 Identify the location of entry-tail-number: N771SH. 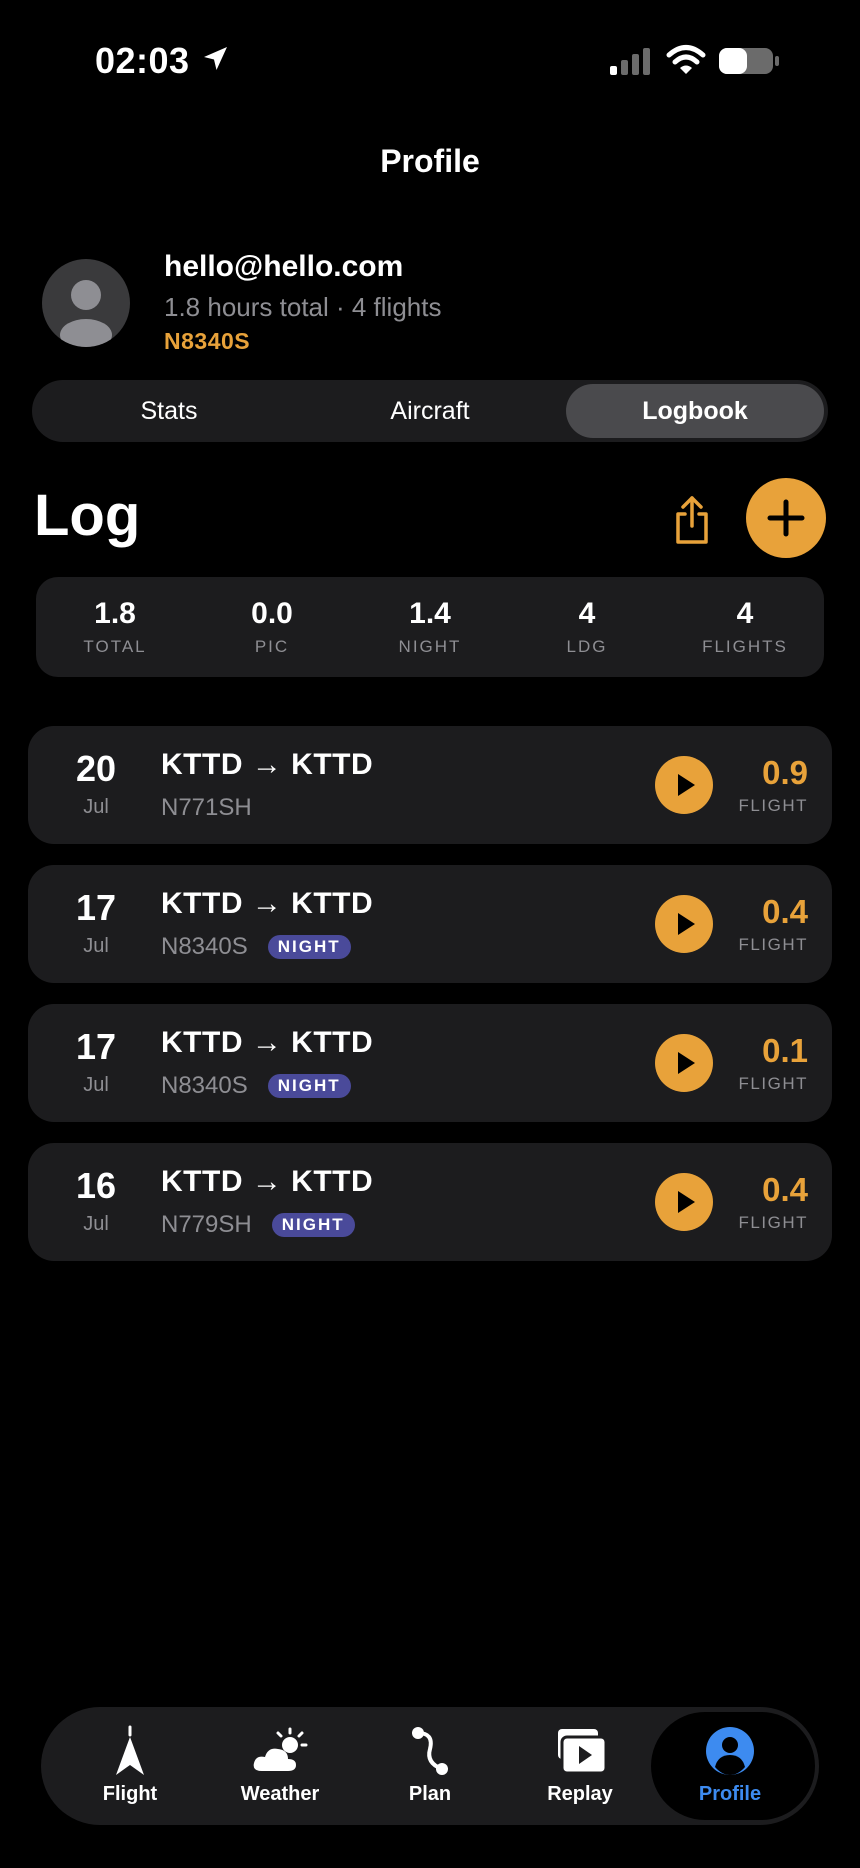
(206, 807).